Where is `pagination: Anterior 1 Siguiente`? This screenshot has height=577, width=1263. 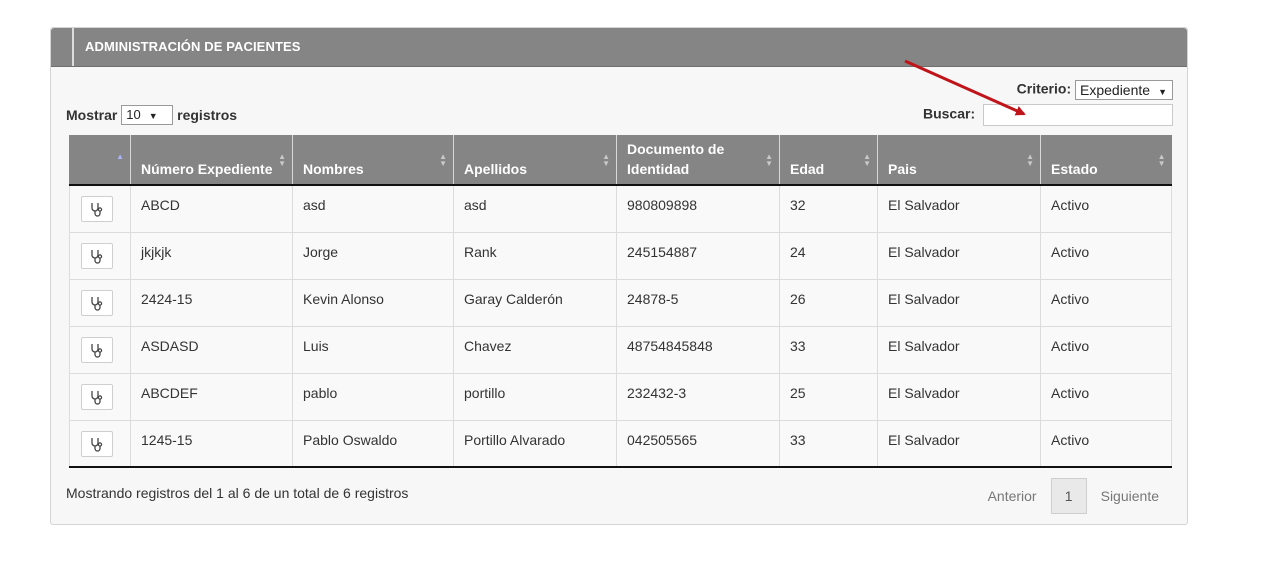
pagination: Anterior 1 Siguiente is located at coordinates (1073, 496).